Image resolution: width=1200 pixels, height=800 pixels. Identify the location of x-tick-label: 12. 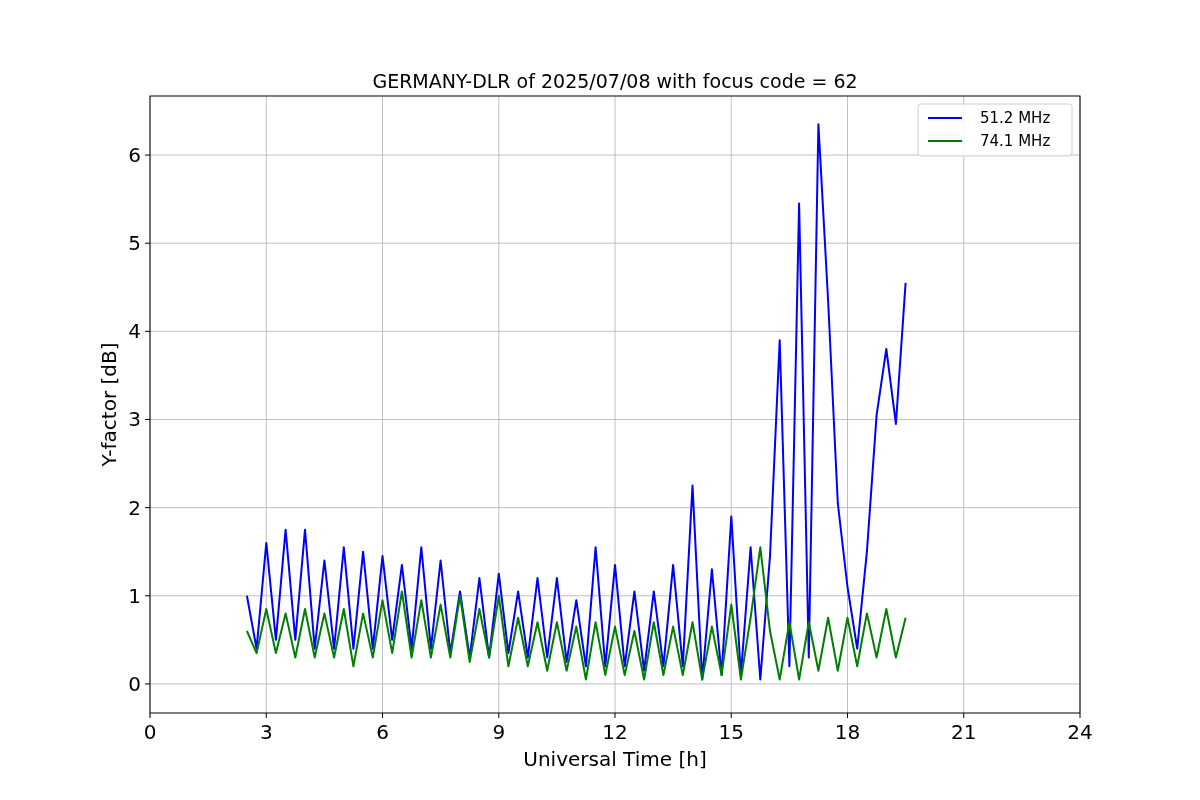
(615, 732).